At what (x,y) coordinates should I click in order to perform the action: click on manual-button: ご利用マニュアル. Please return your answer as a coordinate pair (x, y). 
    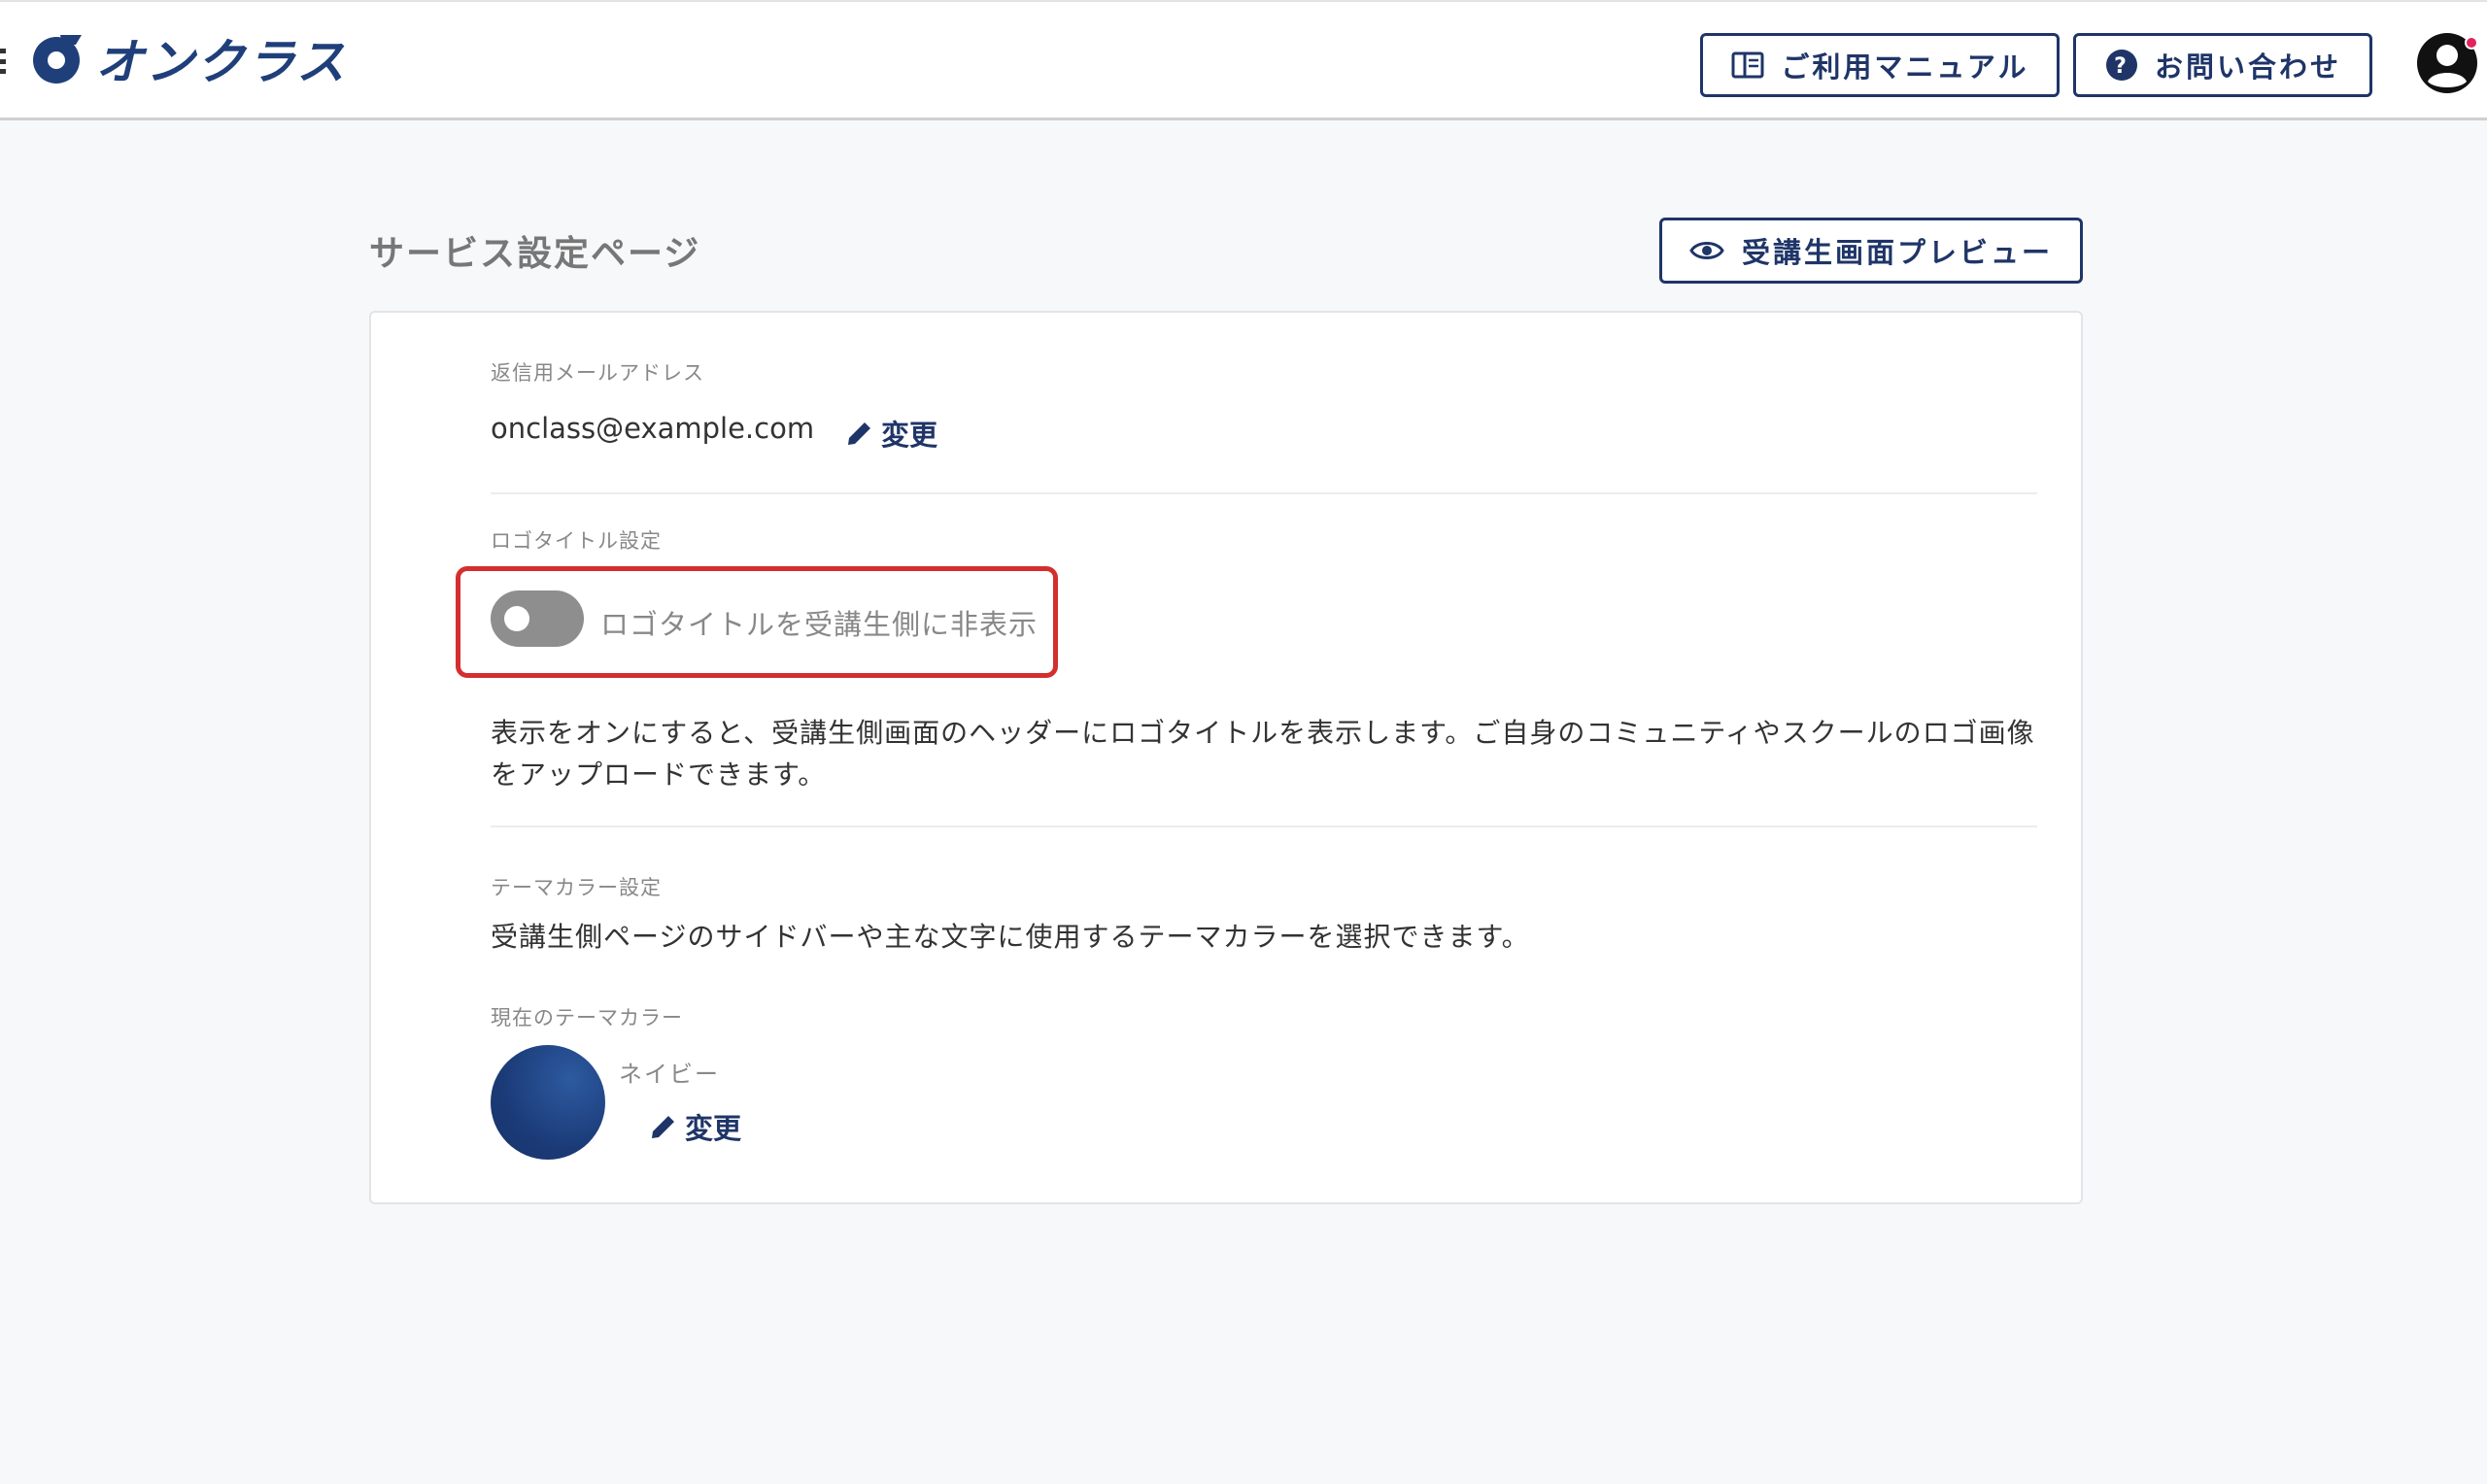
    Looking at the image, I should click on (1880, 65).